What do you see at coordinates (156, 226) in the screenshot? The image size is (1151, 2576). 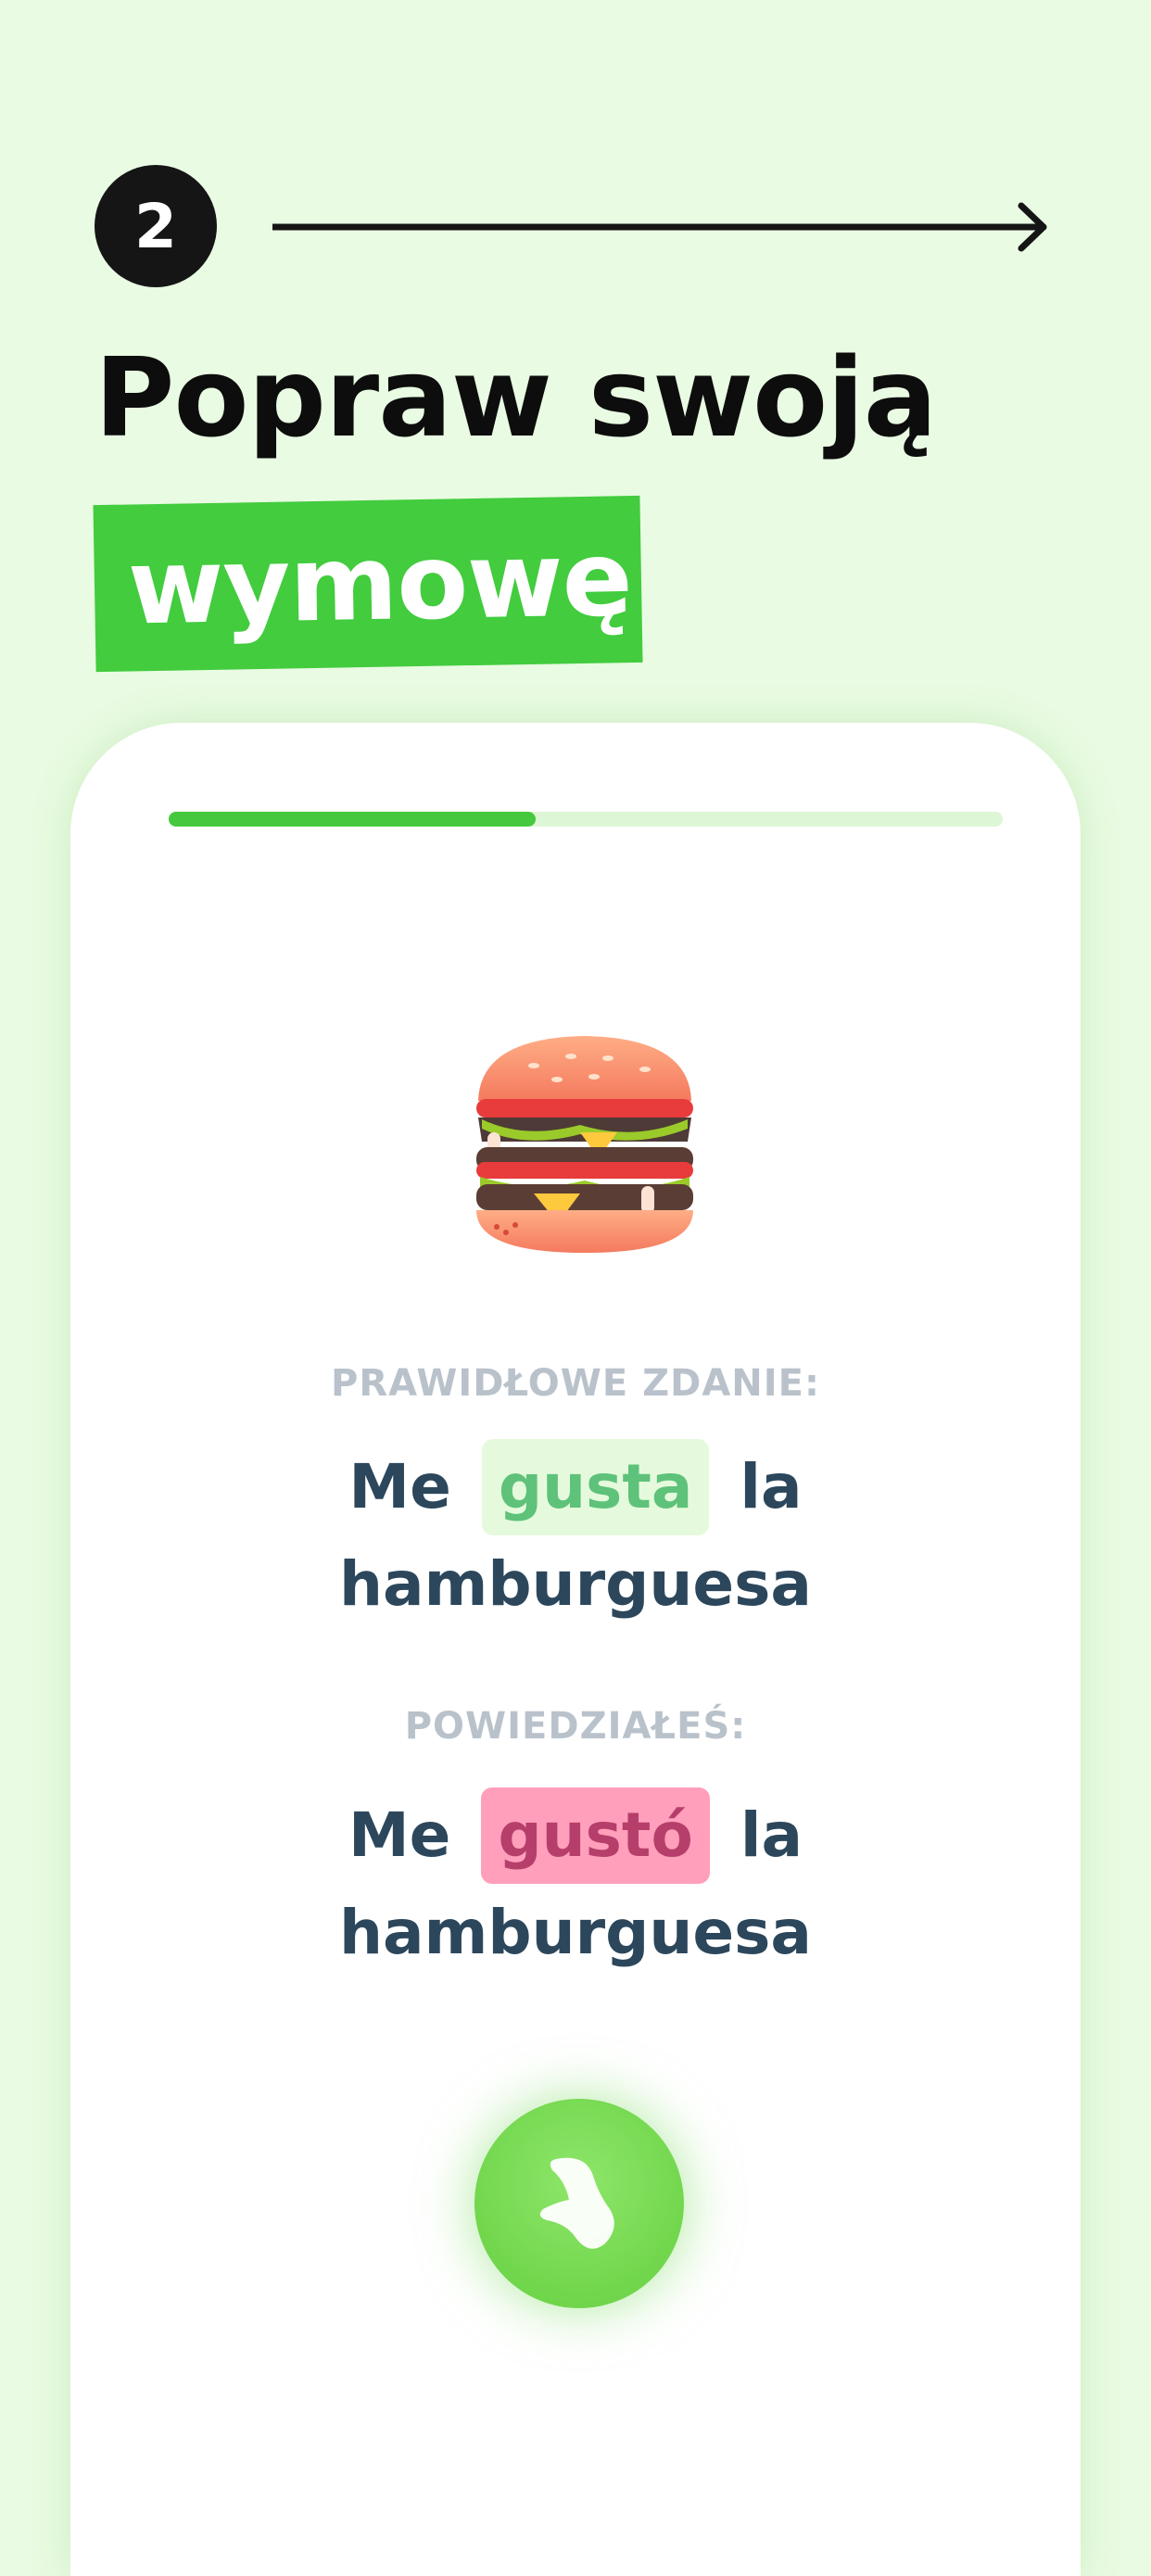 I see `step-number-badge: 2` at bounding box center [156, 226].